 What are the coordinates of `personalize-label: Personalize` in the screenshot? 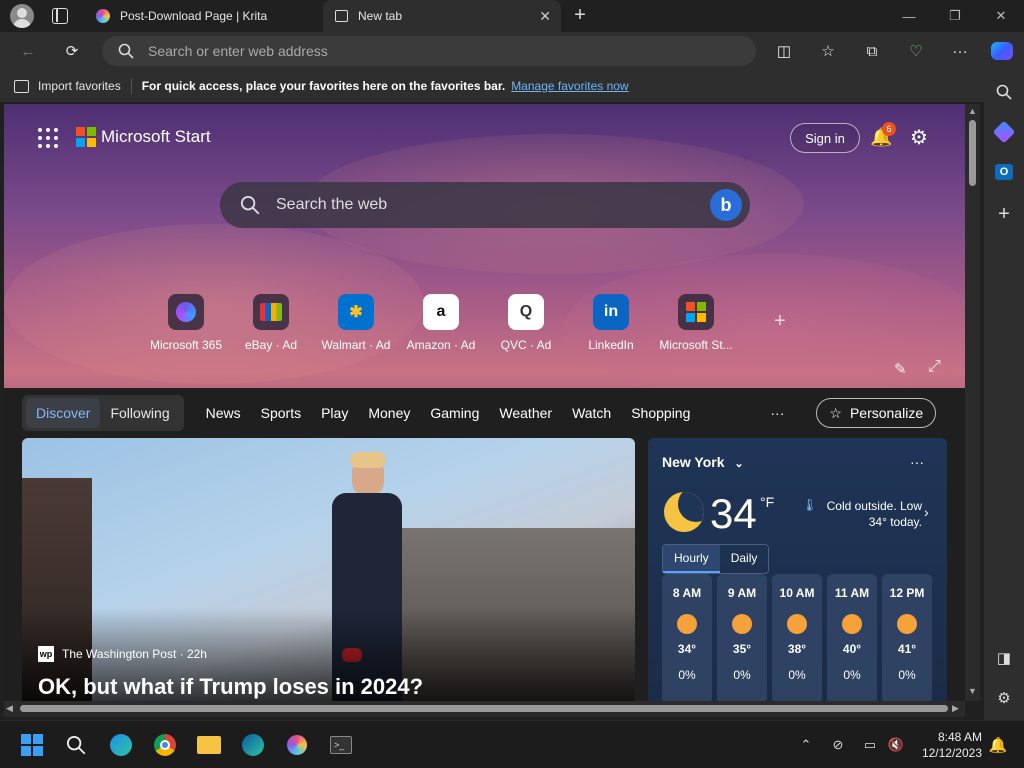 It's located at (886, 413).